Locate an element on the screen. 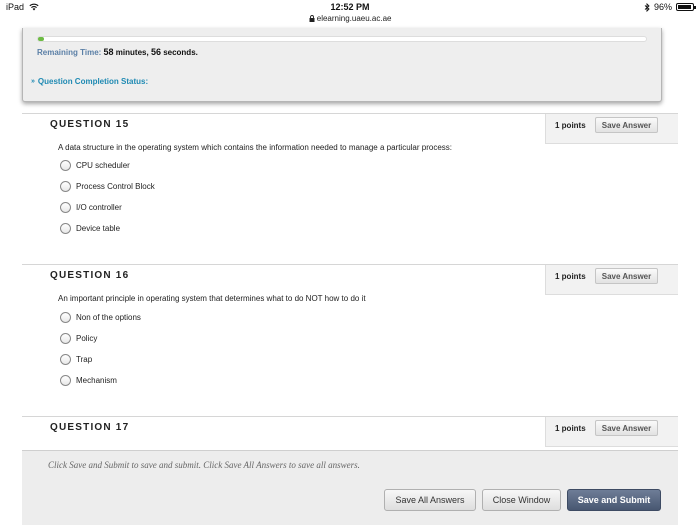 This screenshot has height=525, width=700. answer-option: Process Control Block is located at coordinates (107, 186).